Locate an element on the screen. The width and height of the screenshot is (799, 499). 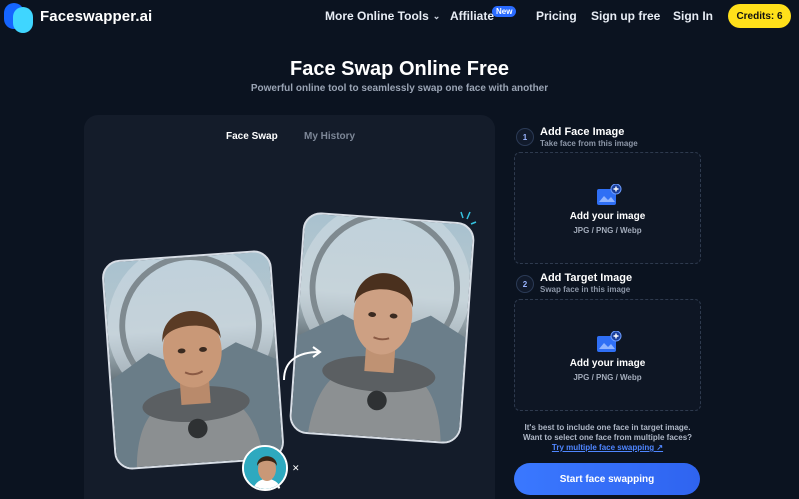
face-avatar-thumbnail is located at coordinates (265, 468).